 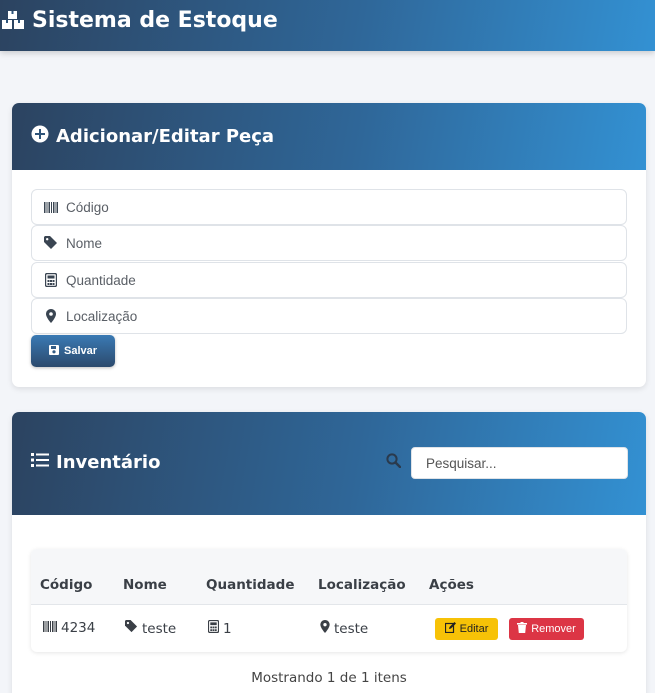 I want to click on app-title-group: Sistema de Estoque, so click(x=139, y=20).